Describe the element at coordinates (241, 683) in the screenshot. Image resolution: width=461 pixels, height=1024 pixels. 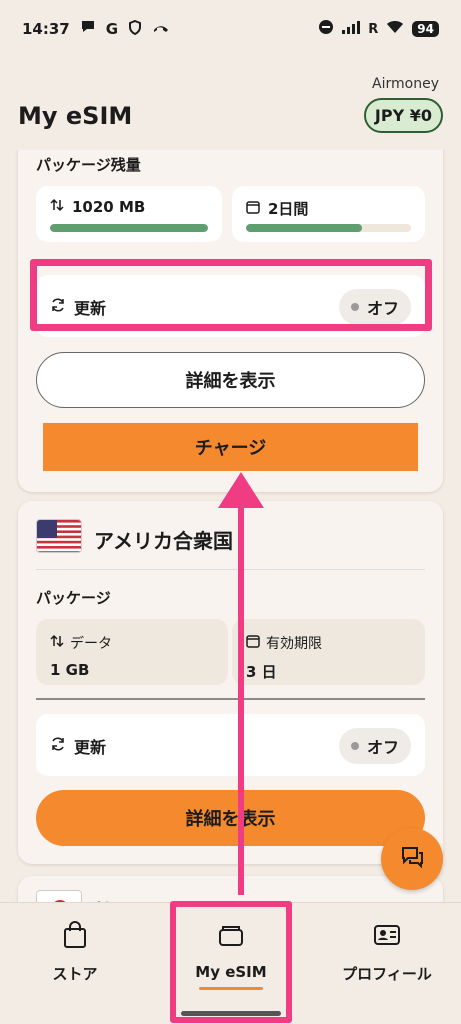
I see `annotation-arrow` at that location.